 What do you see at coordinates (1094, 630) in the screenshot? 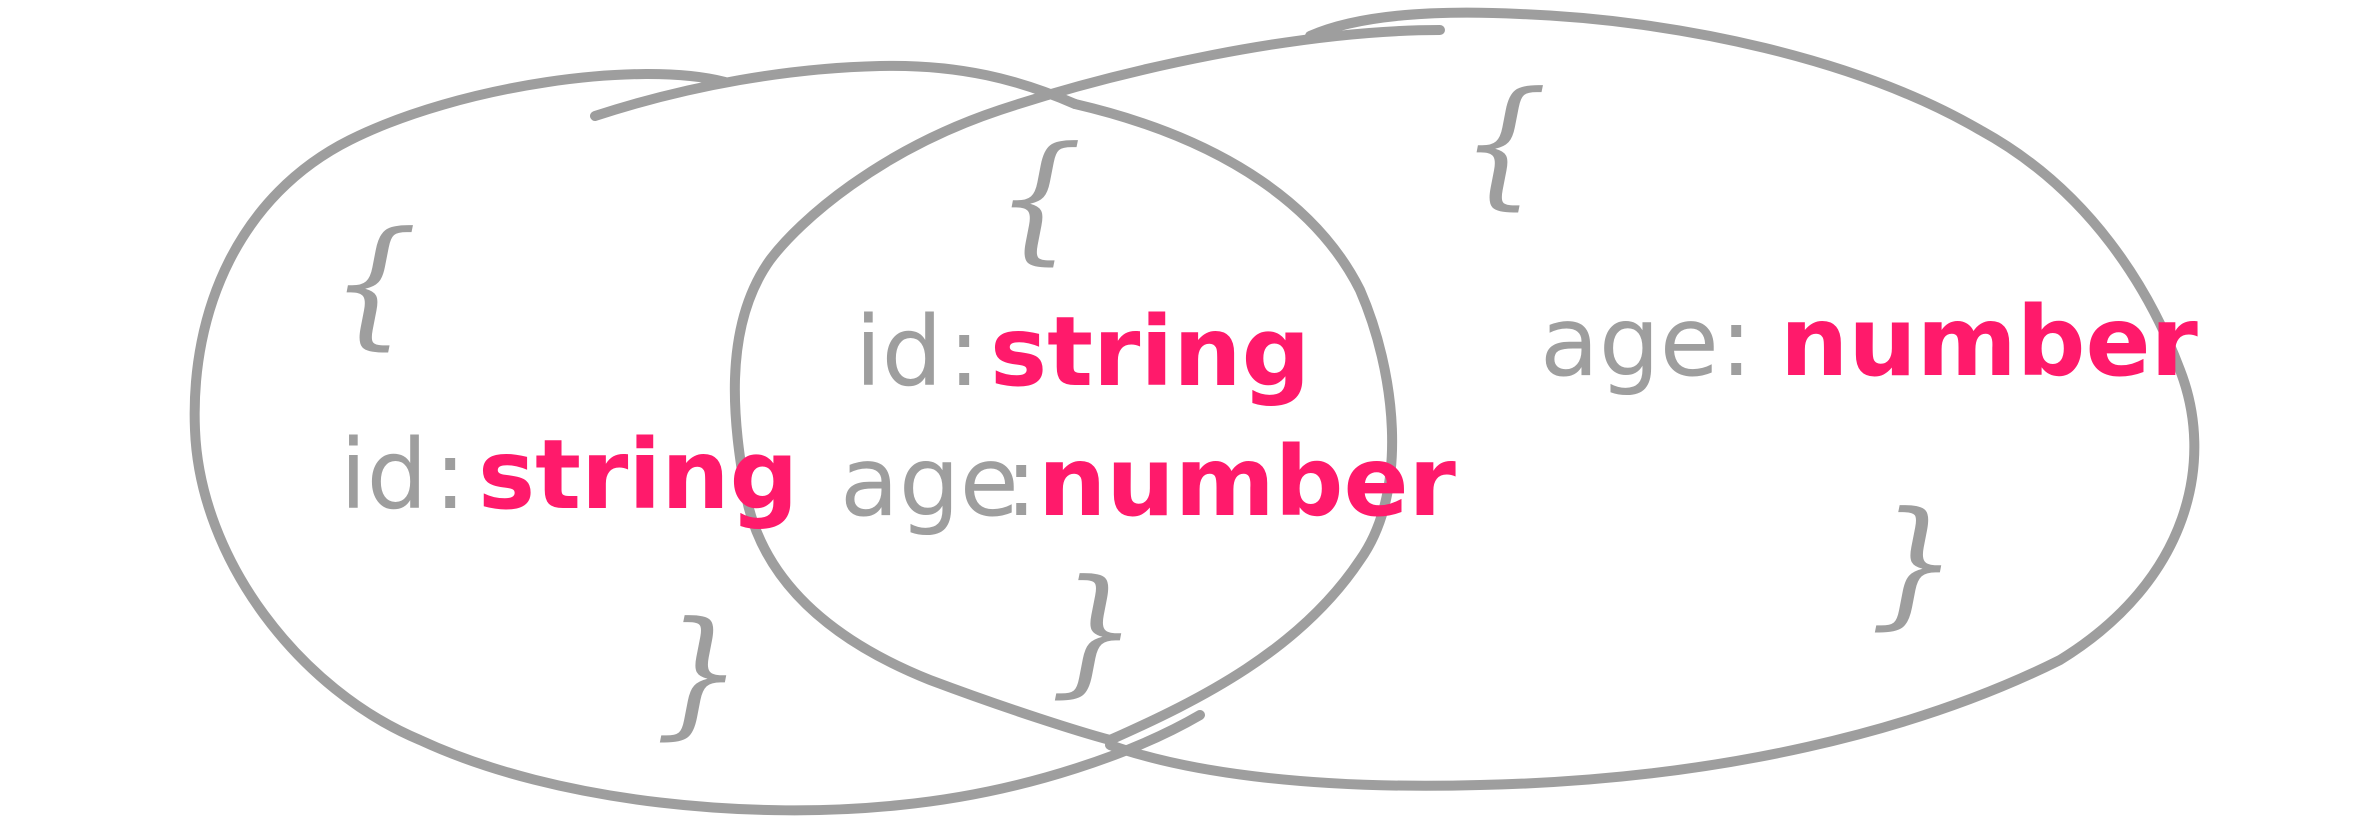
I see `intersection-close-brace: }` at bounding box center [1094, 630].